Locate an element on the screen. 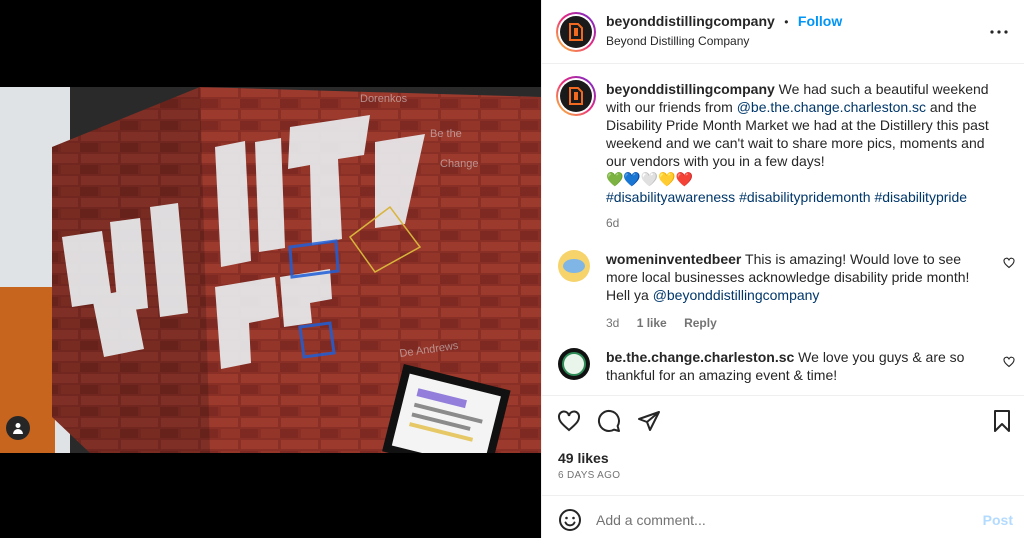 The height and width of the screenshot is (538, 1024). comment-likes: 1 like is located at coordinates (652, 323).